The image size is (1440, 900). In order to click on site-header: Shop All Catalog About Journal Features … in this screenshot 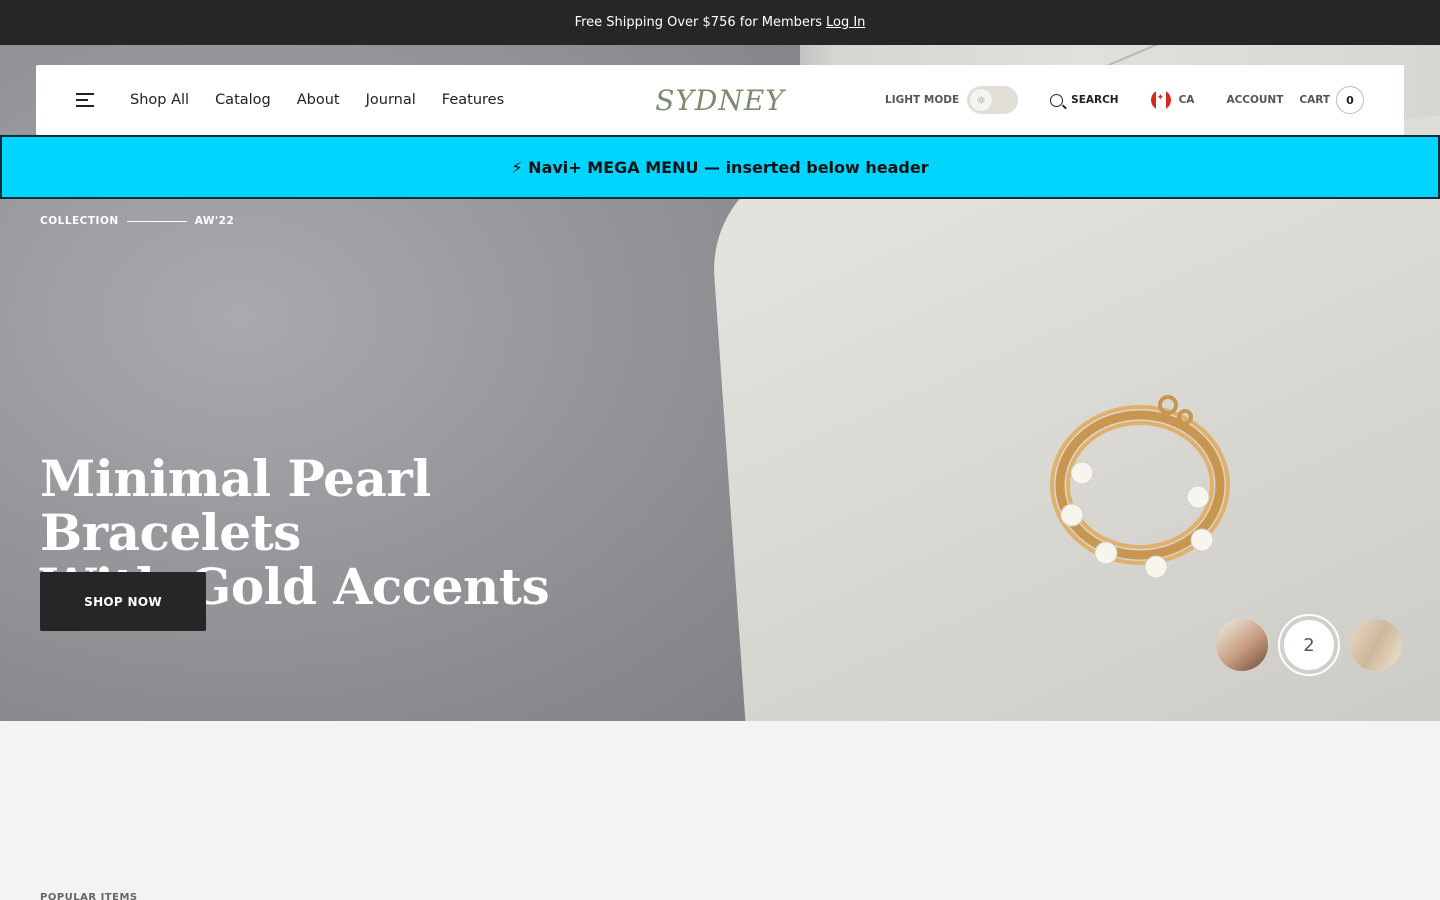, I will do `click(720, 100)`.